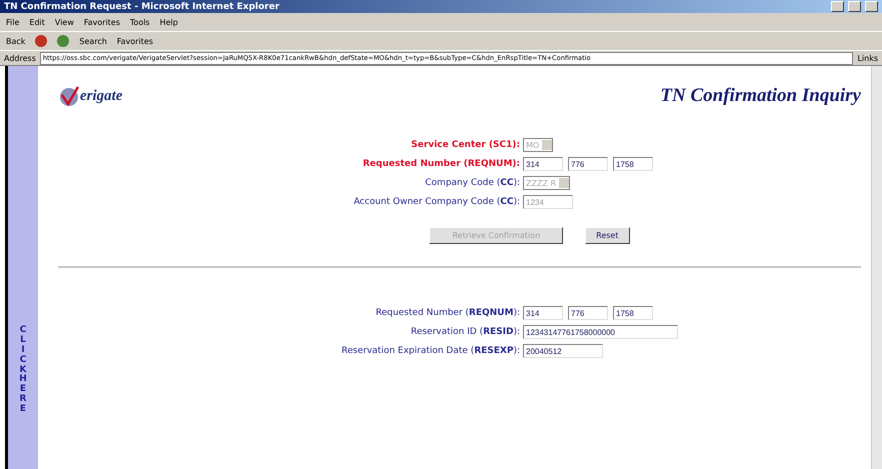  Describe the element at coordinates (169, 22) in the screenshot. I see `menu-item: Help` at that location.